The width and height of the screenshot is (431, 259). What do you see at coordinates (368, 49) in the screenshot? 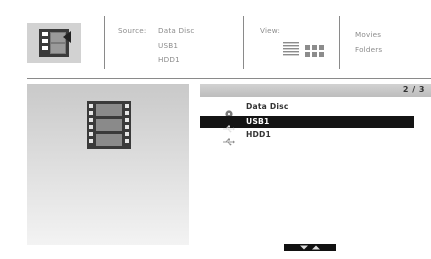
I see `content-option-folders: Folders` at bounding box center [368, 49].